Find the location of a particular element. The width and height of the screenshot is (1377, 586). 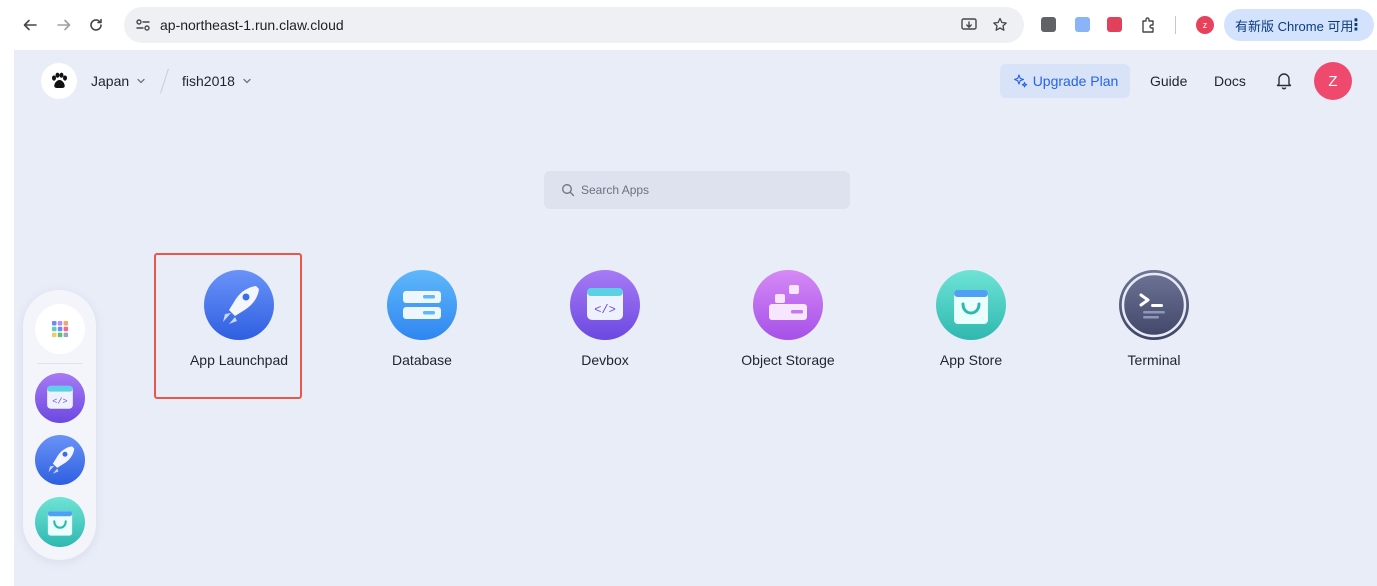

dock-divider is located at coordinates (59, 363).